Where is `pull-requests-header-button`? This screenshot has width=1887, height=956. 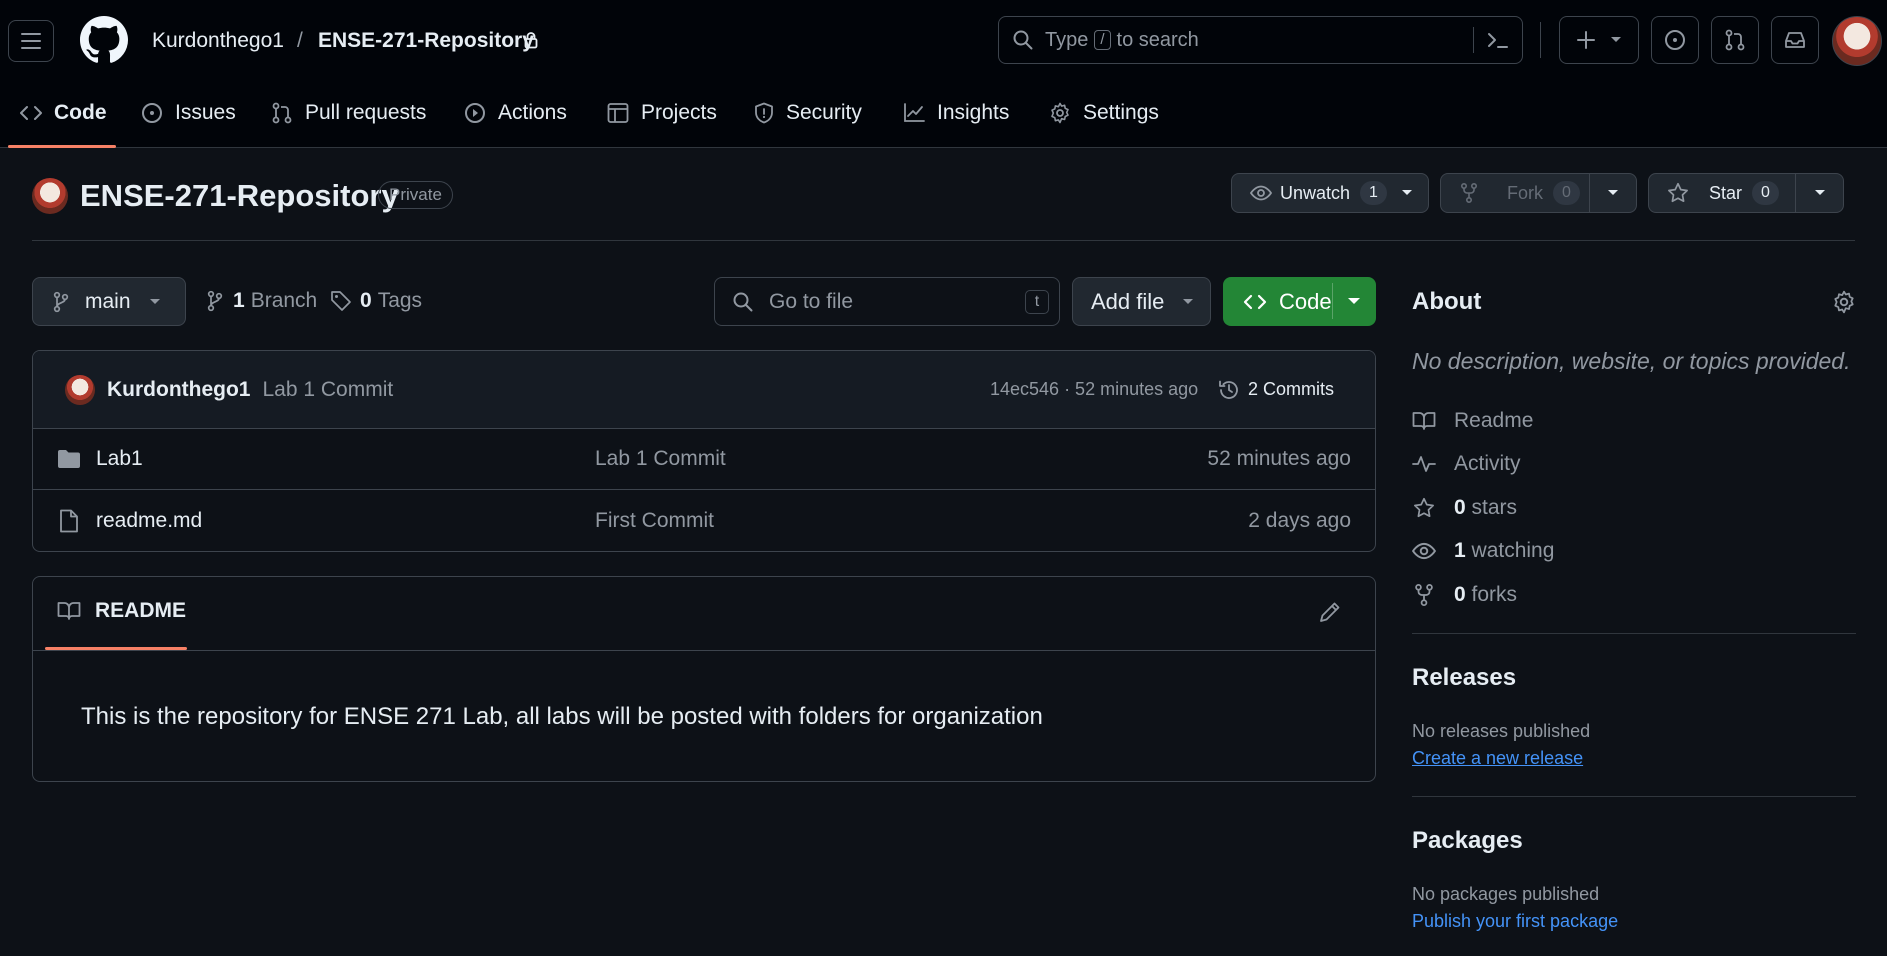
pull-requests-header-button is located at coordinates (1735, 40).